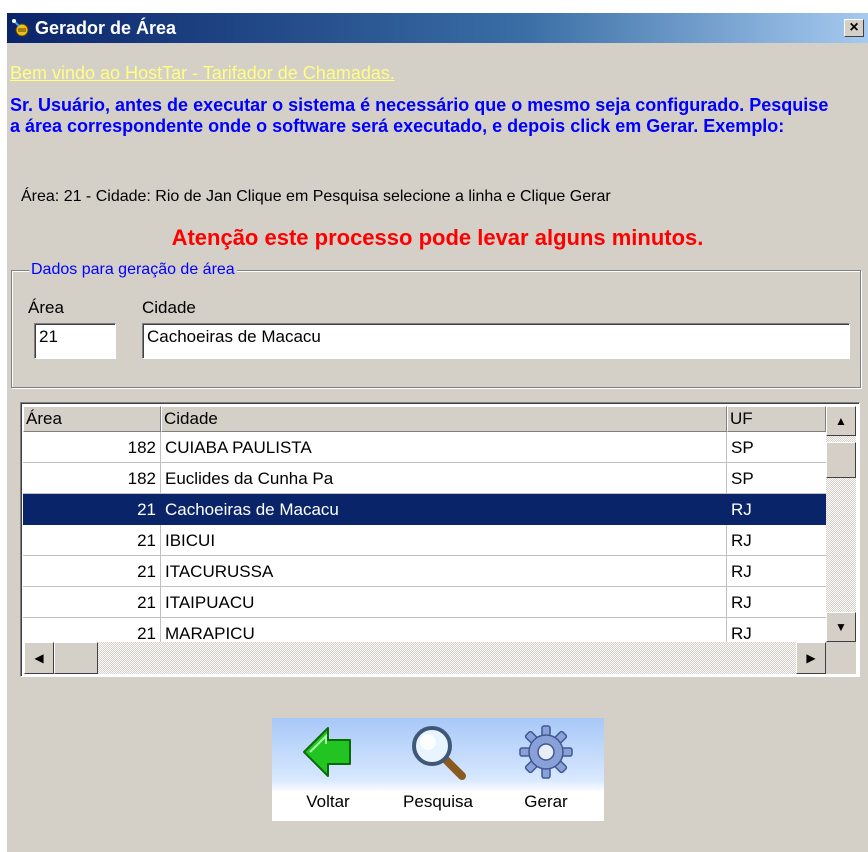 The width and height of the screenshot is (868, 852). I want to click on cell-city: Cachoeiras de Macacu, so click(444, 509).